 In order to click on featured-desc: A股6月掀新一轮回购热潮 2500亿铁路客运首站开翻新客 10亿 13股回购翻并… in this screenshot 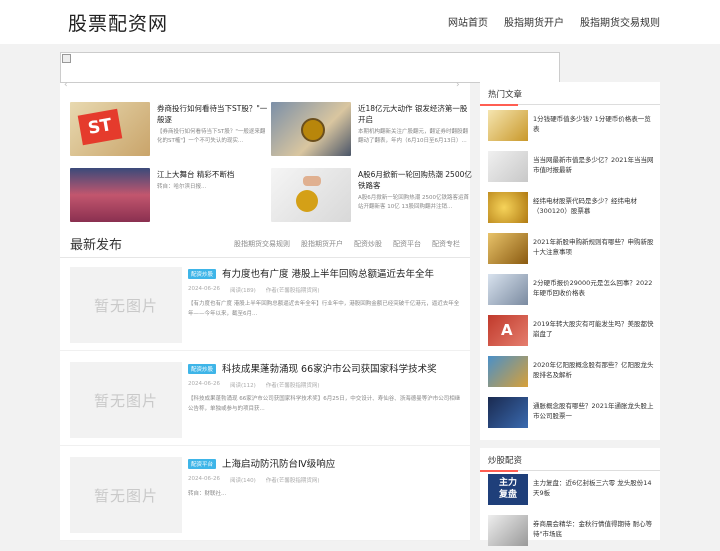, I will do `click(414, 202)`.